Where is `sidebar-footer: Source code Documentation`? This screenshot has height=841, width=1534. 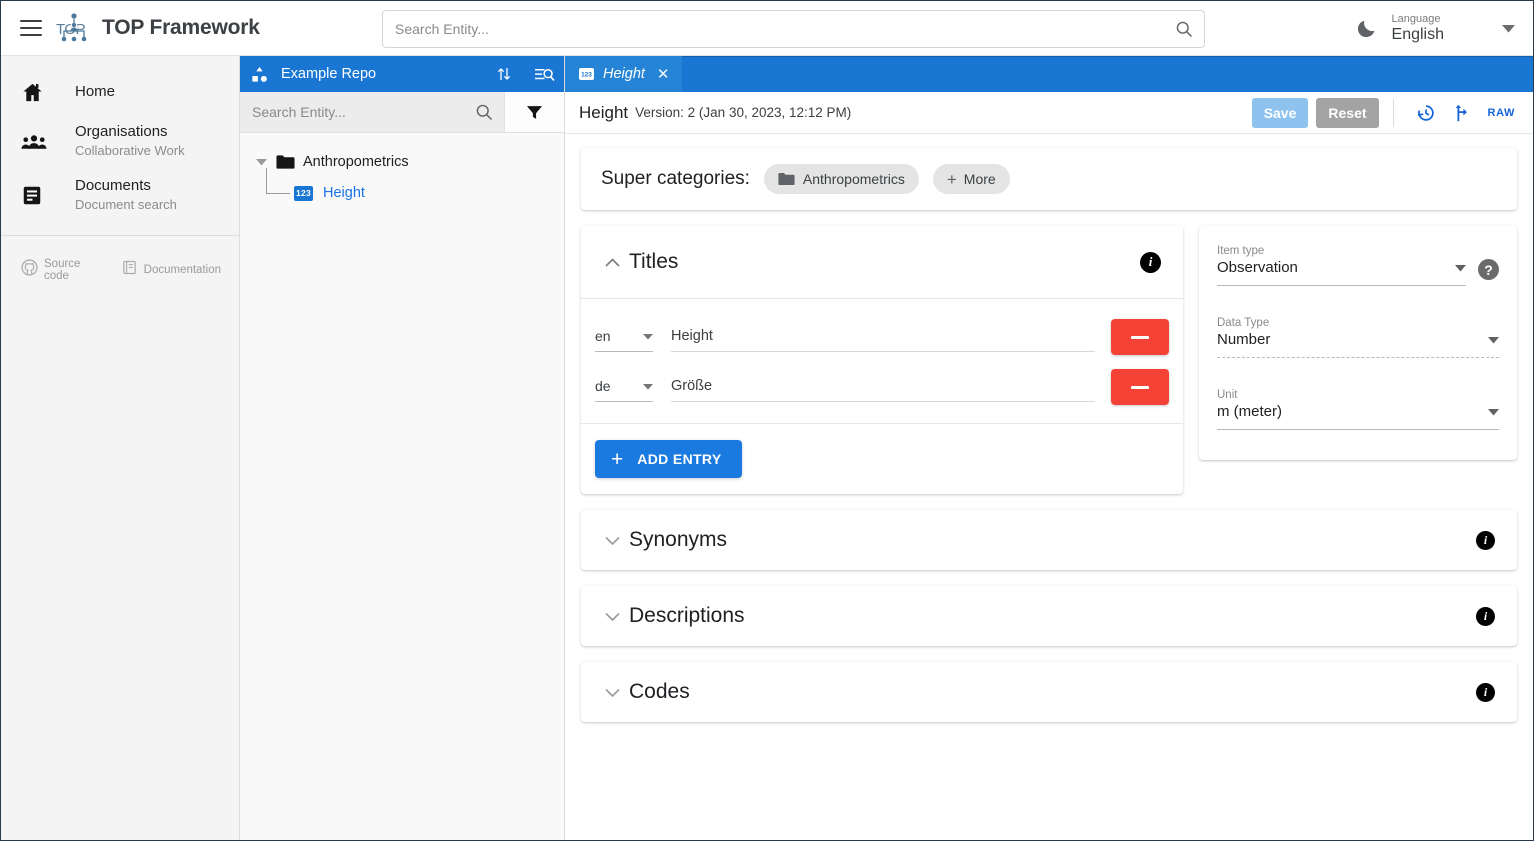
sidebar-footer: Source code Documentation is located at coordinates (120, 259).